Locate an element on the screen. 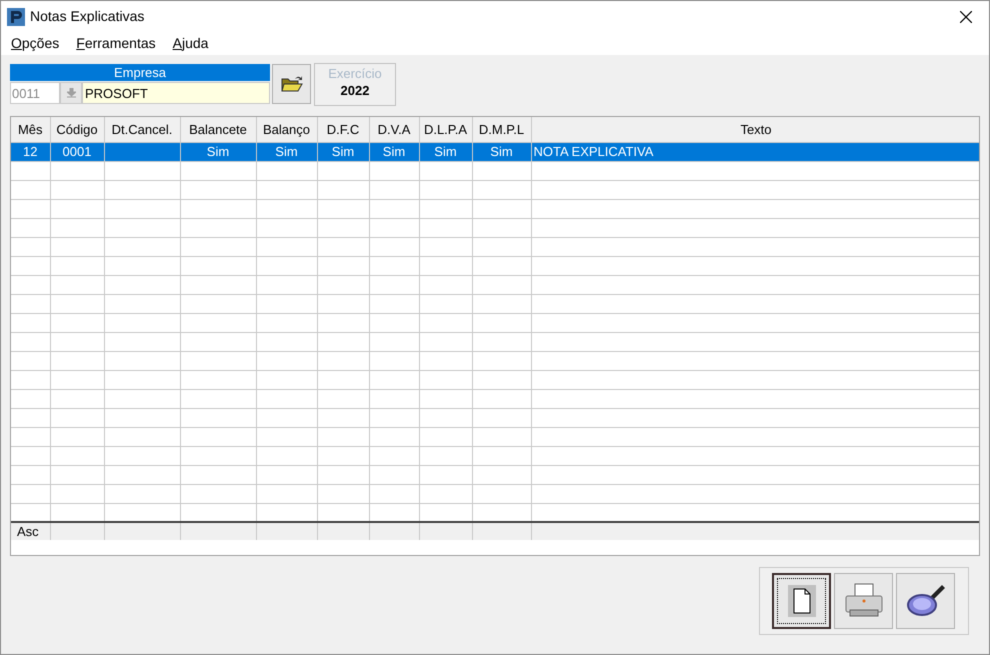 This screenshot has width=990, height=655. year-value: 2022 is located at coordinates (355, 91).